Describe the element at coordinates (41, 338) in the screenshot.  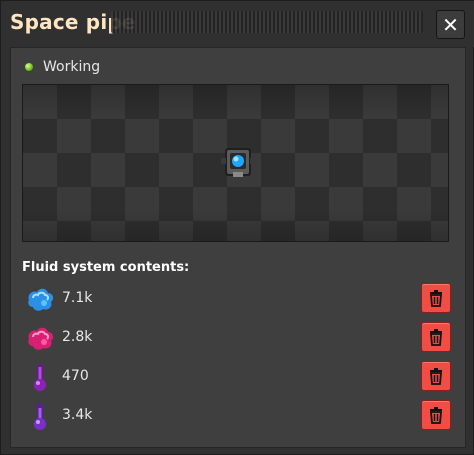
I see `fluoroketone-cold-icon` at that location.